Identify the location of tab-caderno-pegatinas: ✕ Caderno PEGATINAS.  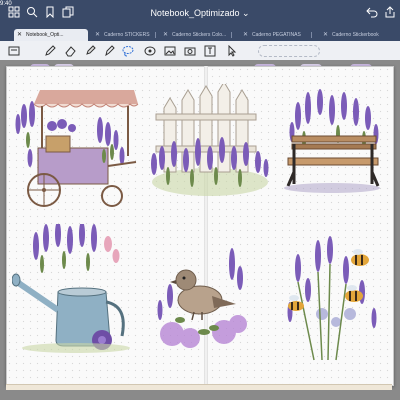
(276, 35).